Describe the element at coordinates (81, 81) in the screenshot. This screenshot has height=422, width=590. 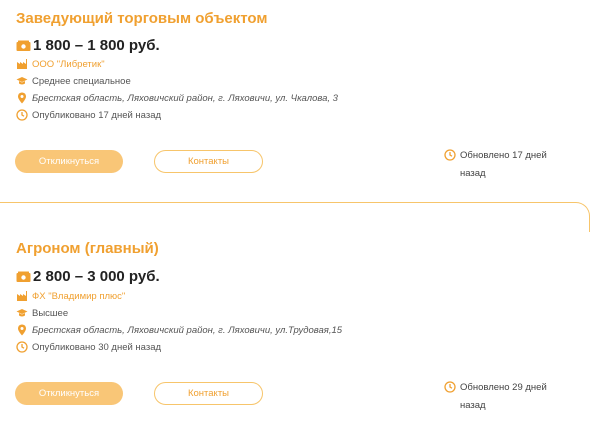
I see `education-text: Среднее специальное` at that location.